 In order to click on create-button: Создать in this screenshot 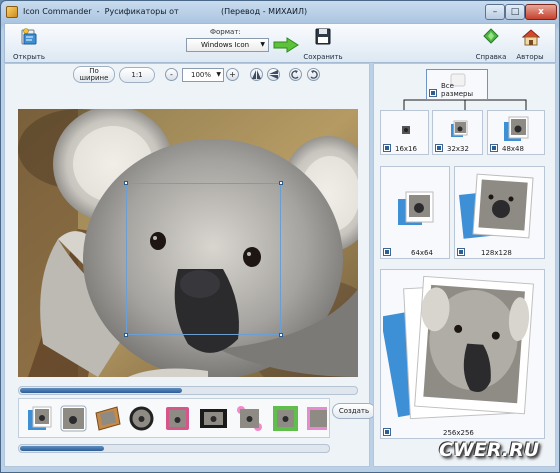, I will do `click(354, 411)`.